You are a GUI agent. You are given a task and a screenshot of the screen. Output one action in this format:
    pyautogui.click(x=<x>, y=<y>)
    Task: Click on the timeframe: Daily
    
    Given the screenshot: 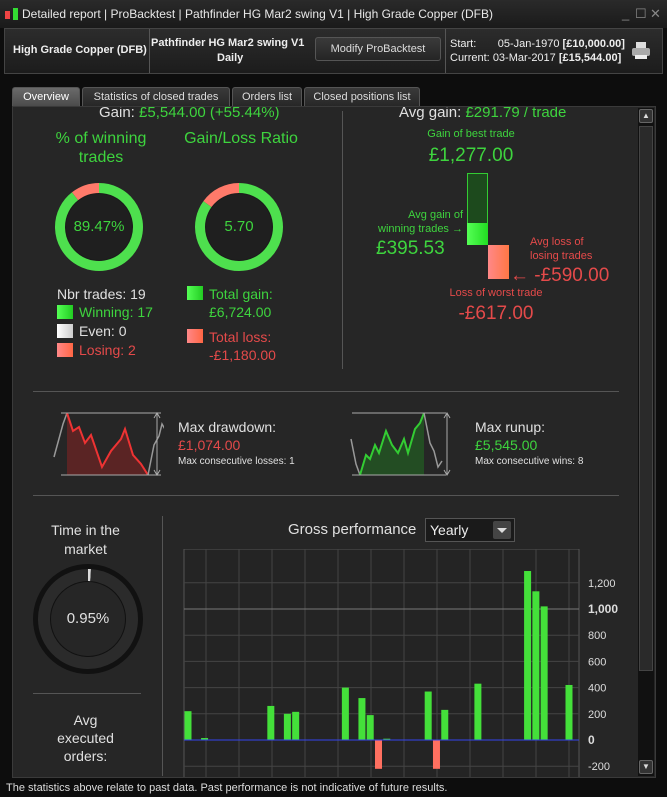 What is the action you would take?
    pyautogui.click(x=230, y=58)
    